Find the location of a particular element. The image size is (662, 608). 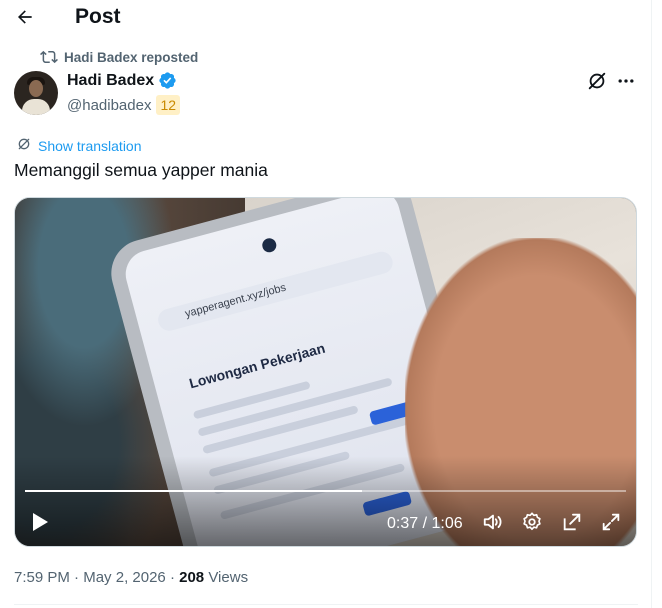

play-icon is located at coordinates (40, 524).